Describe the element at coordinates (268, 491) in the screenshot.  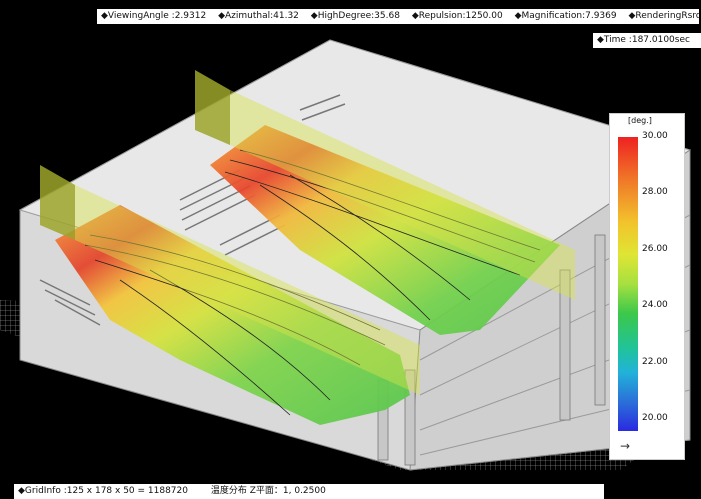
I see `distribution-label: 温度分布 Z平面：1, 0.2500` at that location.